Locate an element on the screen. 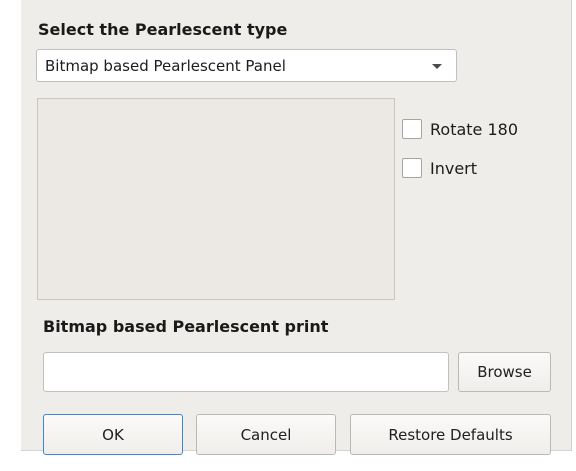 Image resolution: width=576 pixels, height=471 pixels. bitmap-print-heading: Bitmap based Pearlescent print is located at coordinates (186, 326).